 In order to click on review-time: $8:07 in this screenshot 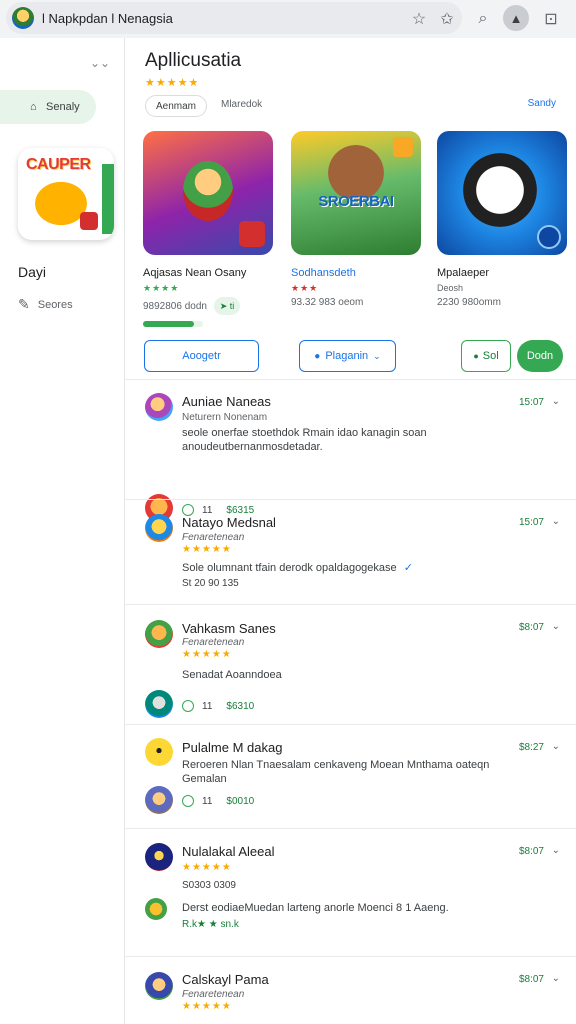, I will do `click(531, 627)`.